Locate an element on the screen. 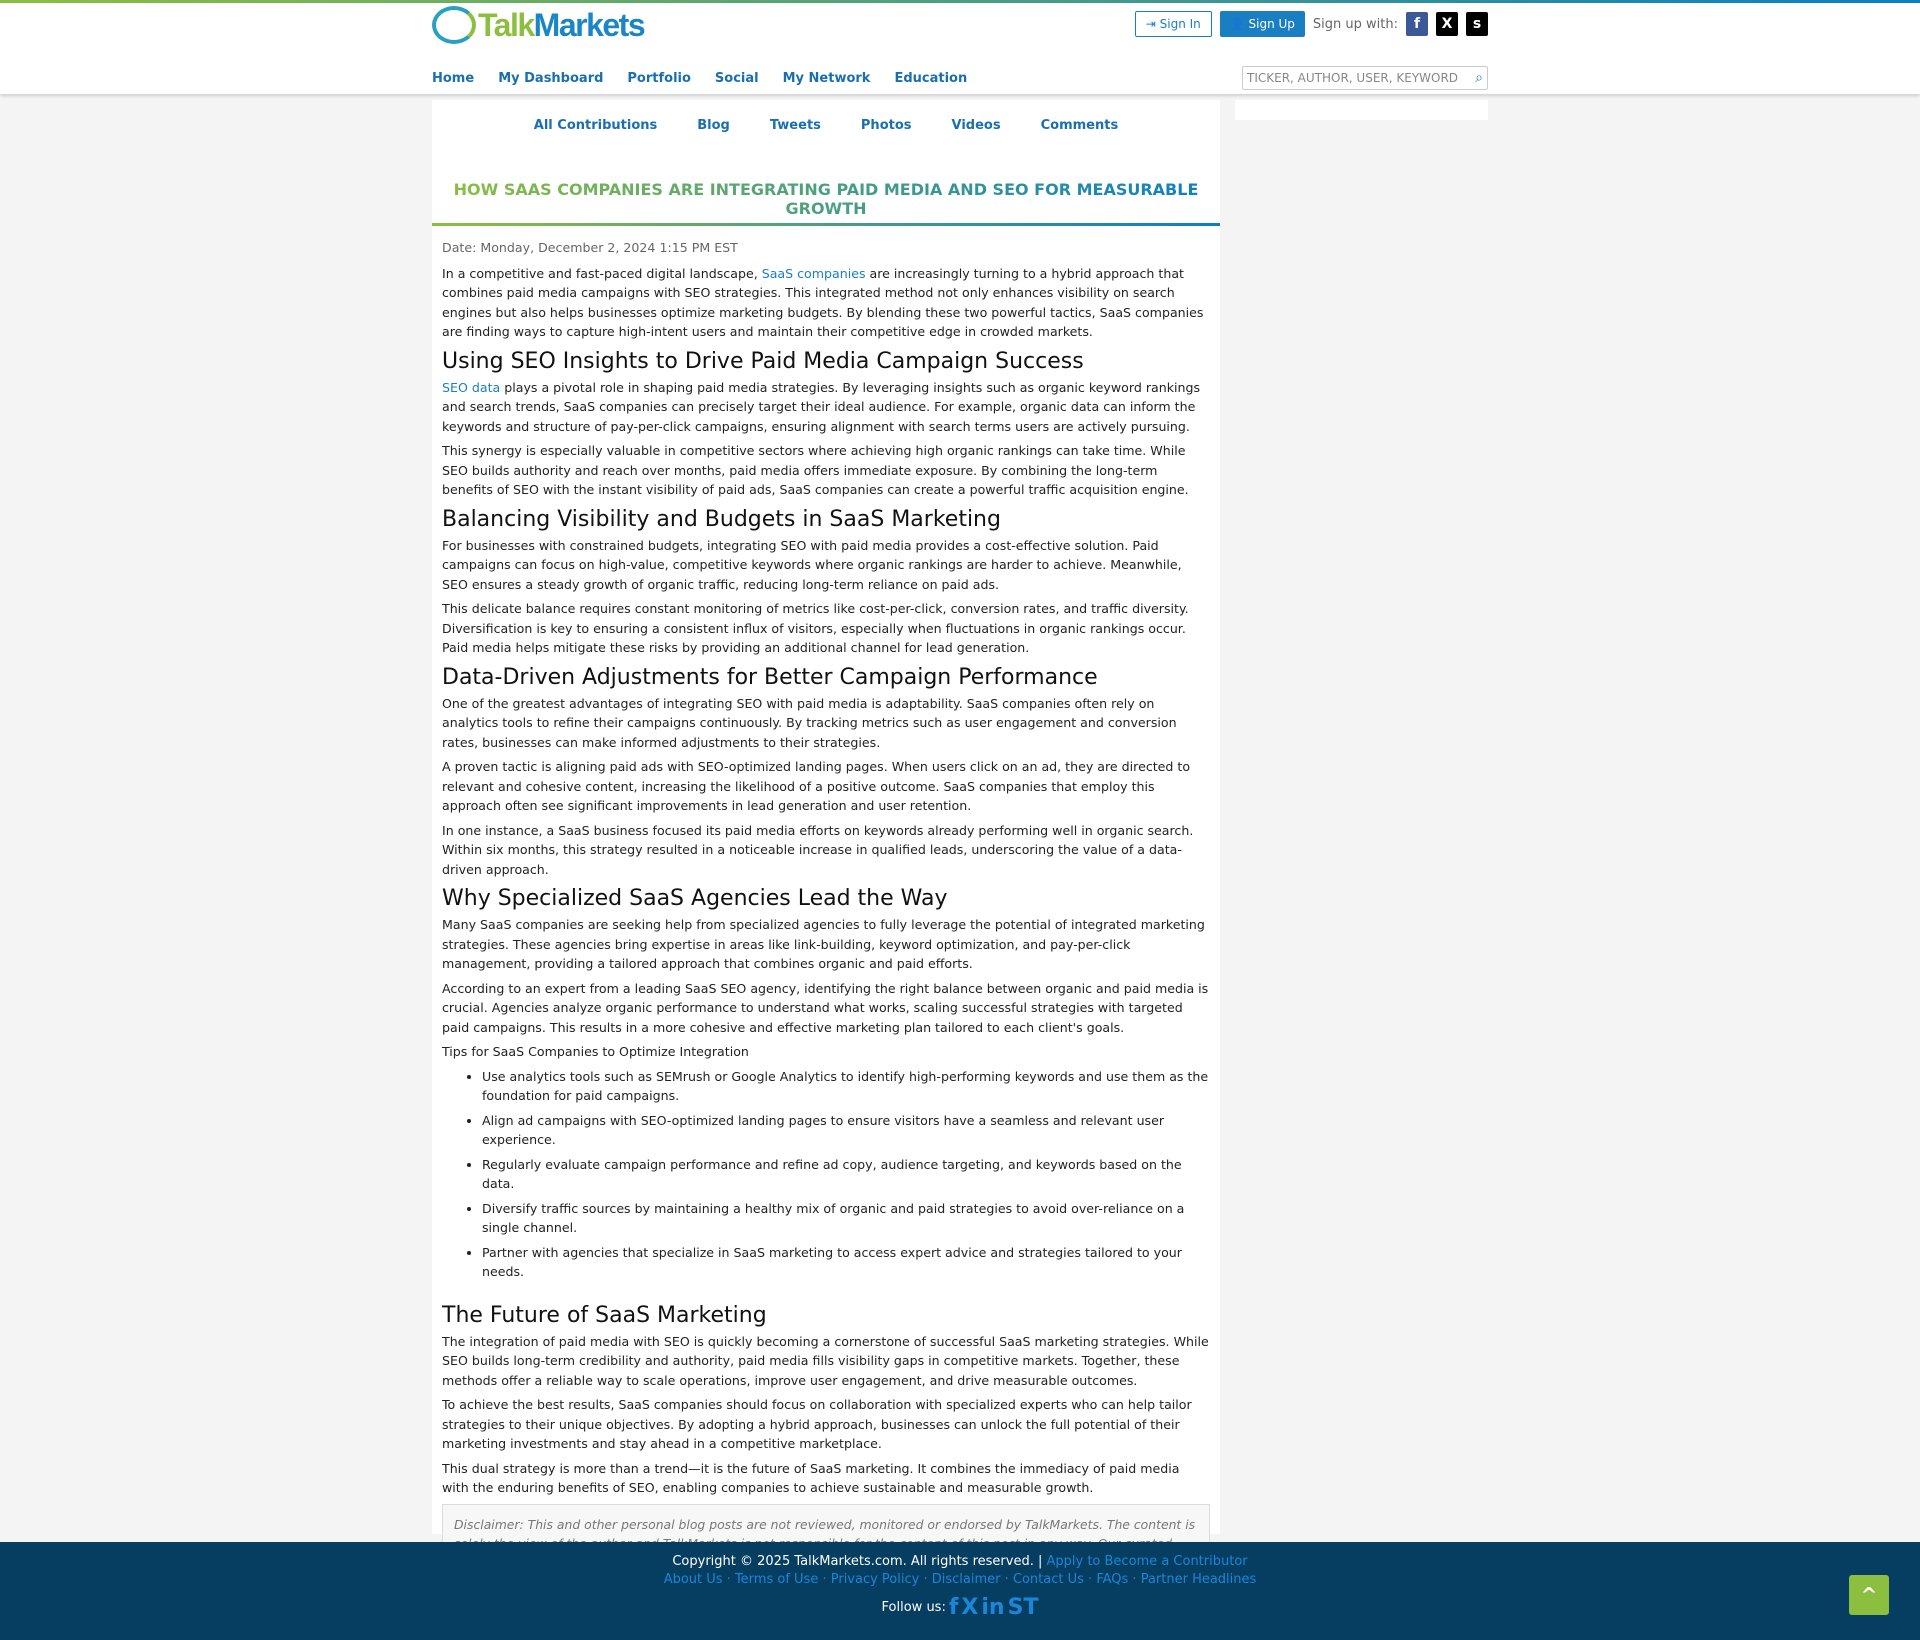 The width and height of the screenshot is (1920, 1640). section-heading: The Future of SaaS Marketing is located at coordinates (604, 1315).